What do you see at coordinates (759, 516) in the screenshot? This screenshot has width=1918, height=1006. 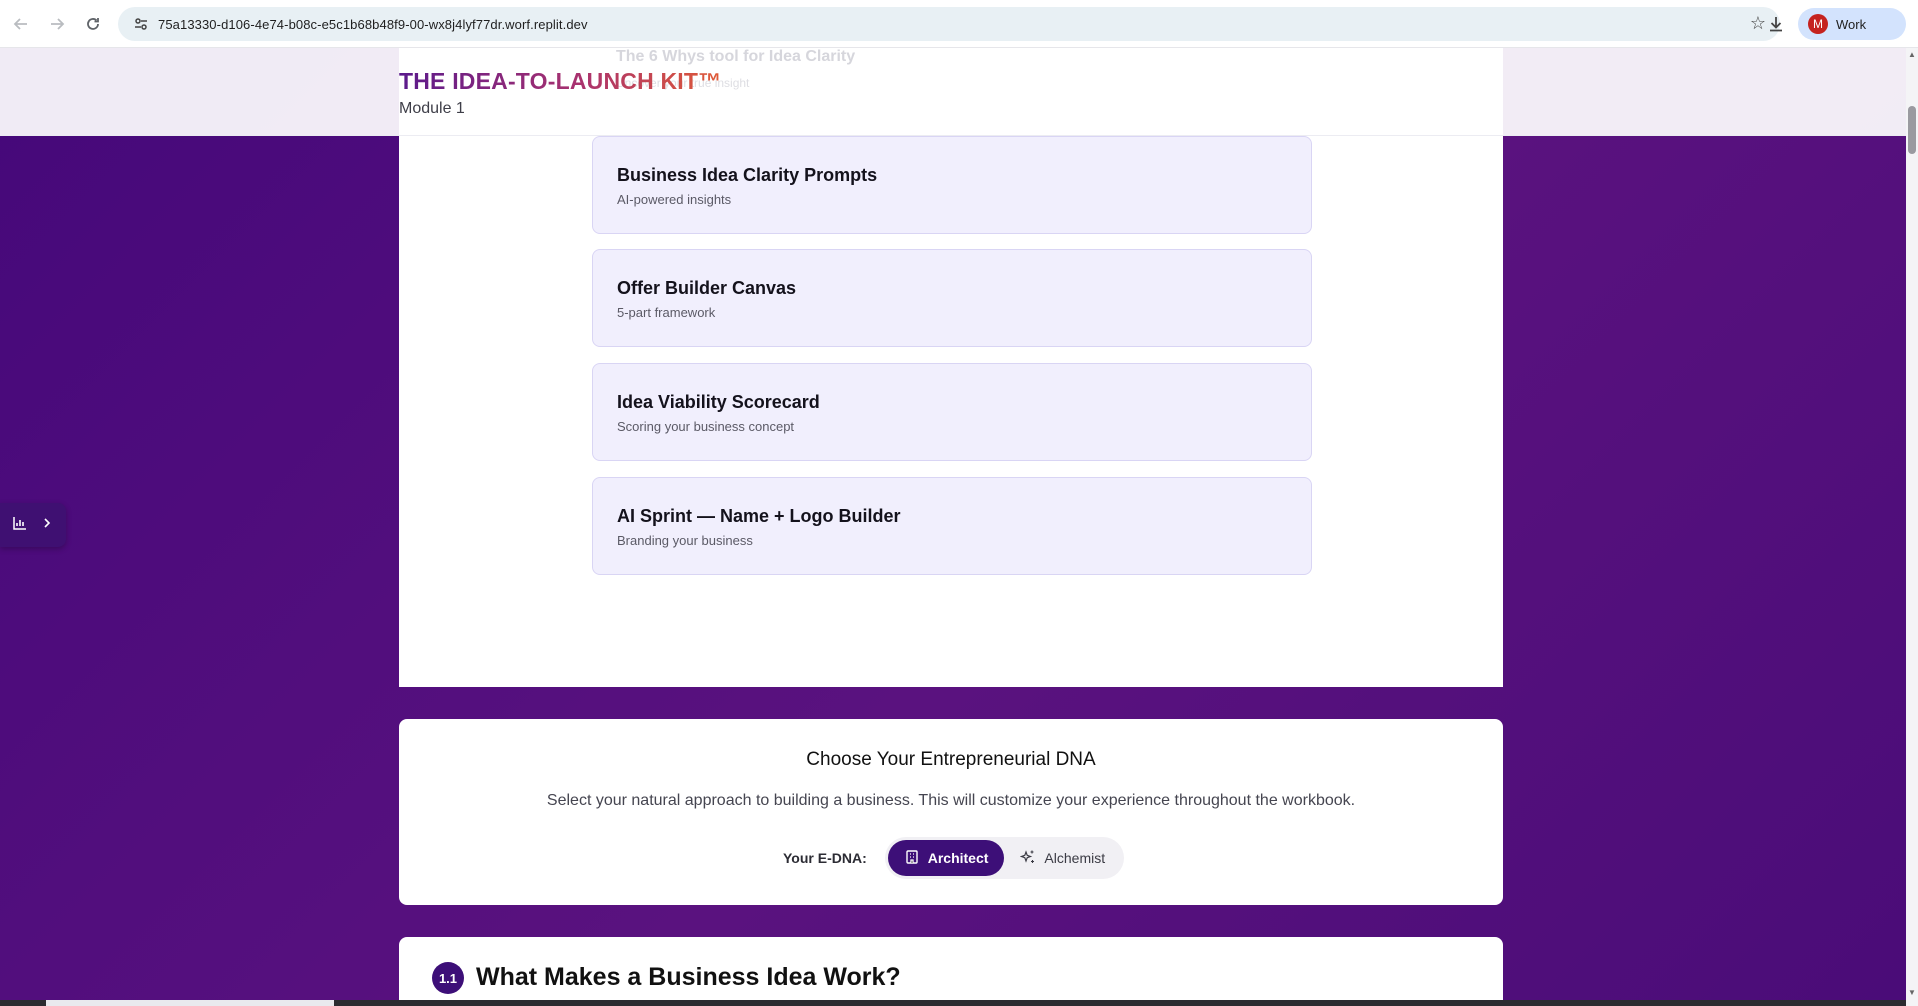 I see `resource-title: AI Sprint — Name + Logo Builder` at bounding box center [759, 516].